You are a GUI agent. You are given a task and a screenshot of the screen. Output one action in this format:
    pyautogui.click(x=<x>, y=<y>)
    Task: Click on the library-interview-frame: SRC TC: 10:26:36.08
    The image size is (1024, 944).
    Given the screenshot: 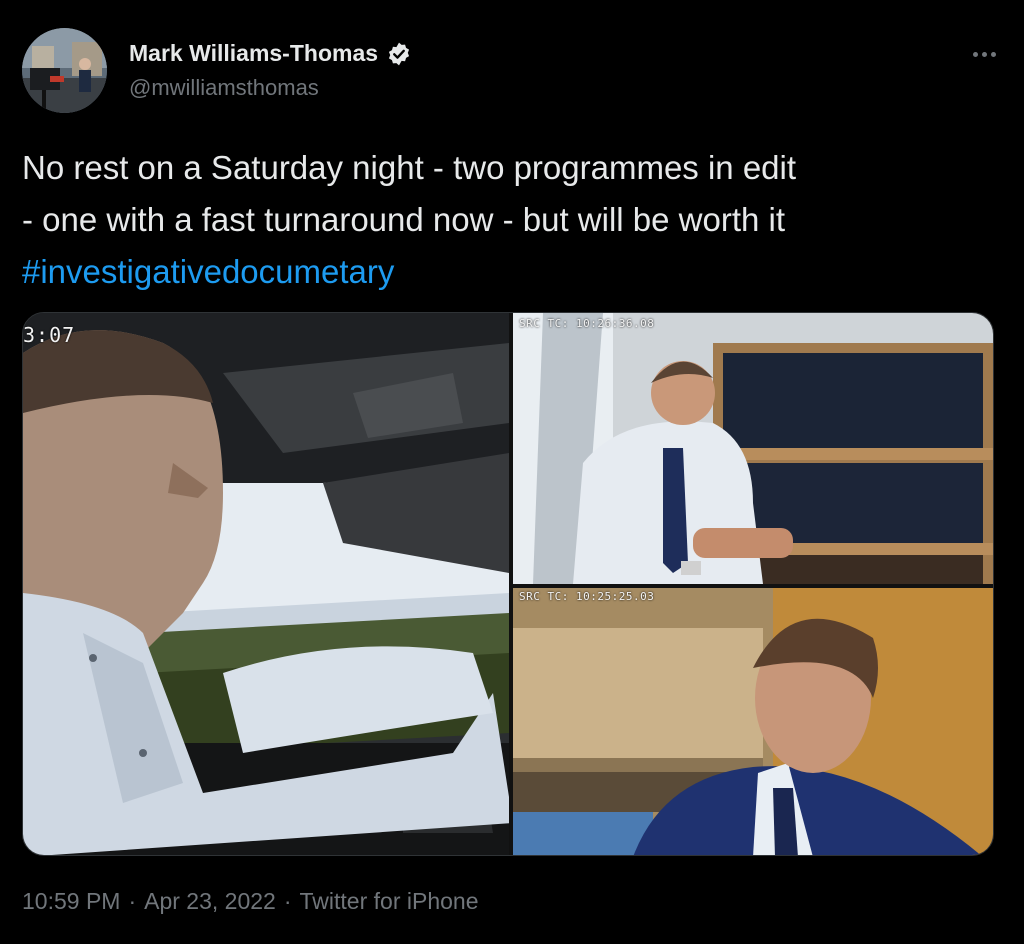 What is the action you would take?
    pyautogui.click(x=753, y=448)
    